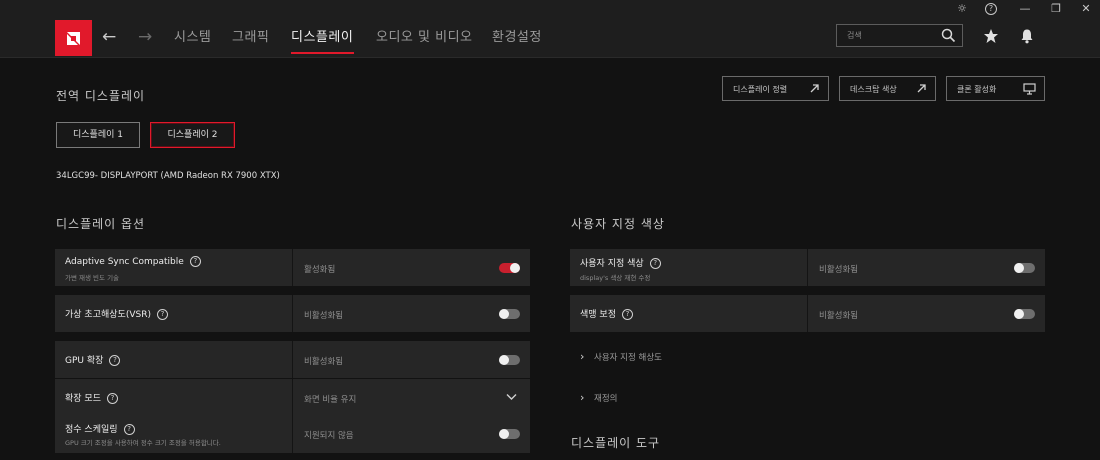 This screenshot has height=460, width=1100. I want to click on back-arrow-icon: ←, so click(109, 37).